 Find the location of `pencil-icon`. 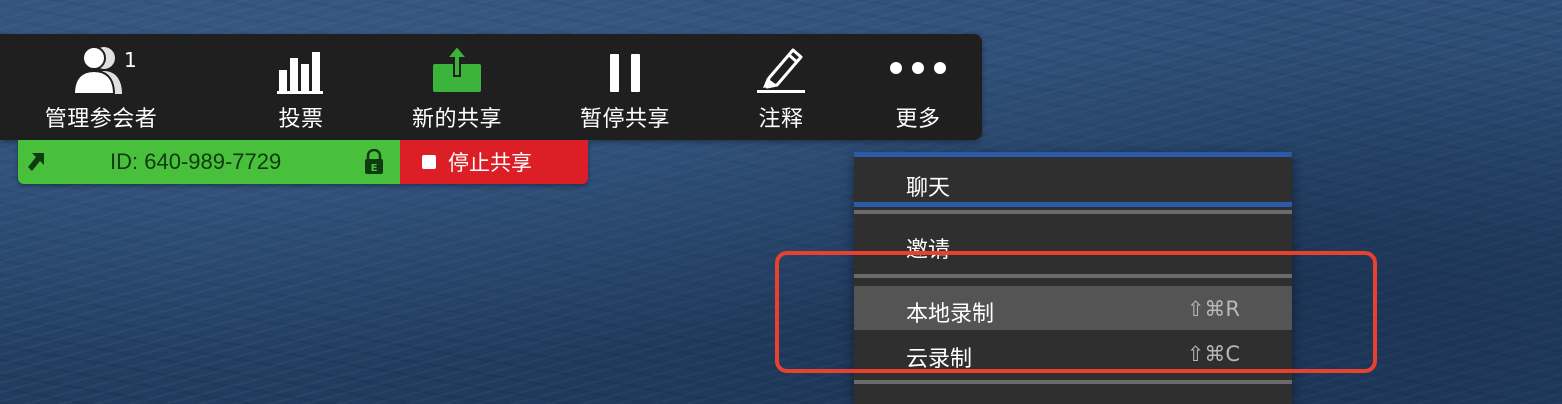

pencil-icon is located at coordinates (781, 65).